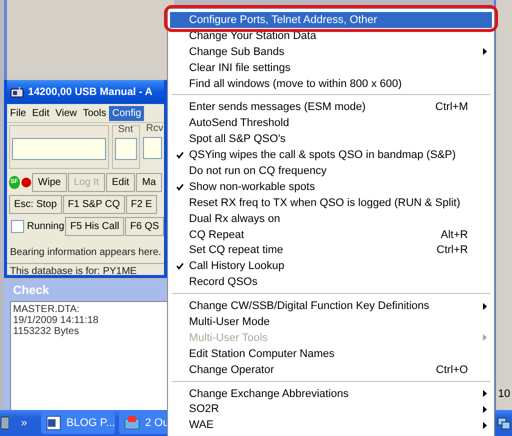 The image size is (512, 436). What do you see at coordinates (26, 182) in the screenshot?
I see `stop-light-icon` at bounding box center [26, 182].